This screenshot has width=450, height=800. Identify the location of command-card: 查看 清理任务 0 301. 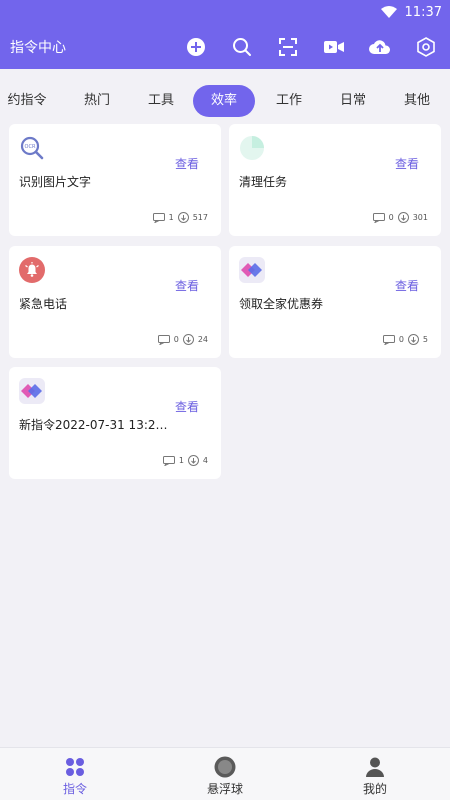
(335, 180).